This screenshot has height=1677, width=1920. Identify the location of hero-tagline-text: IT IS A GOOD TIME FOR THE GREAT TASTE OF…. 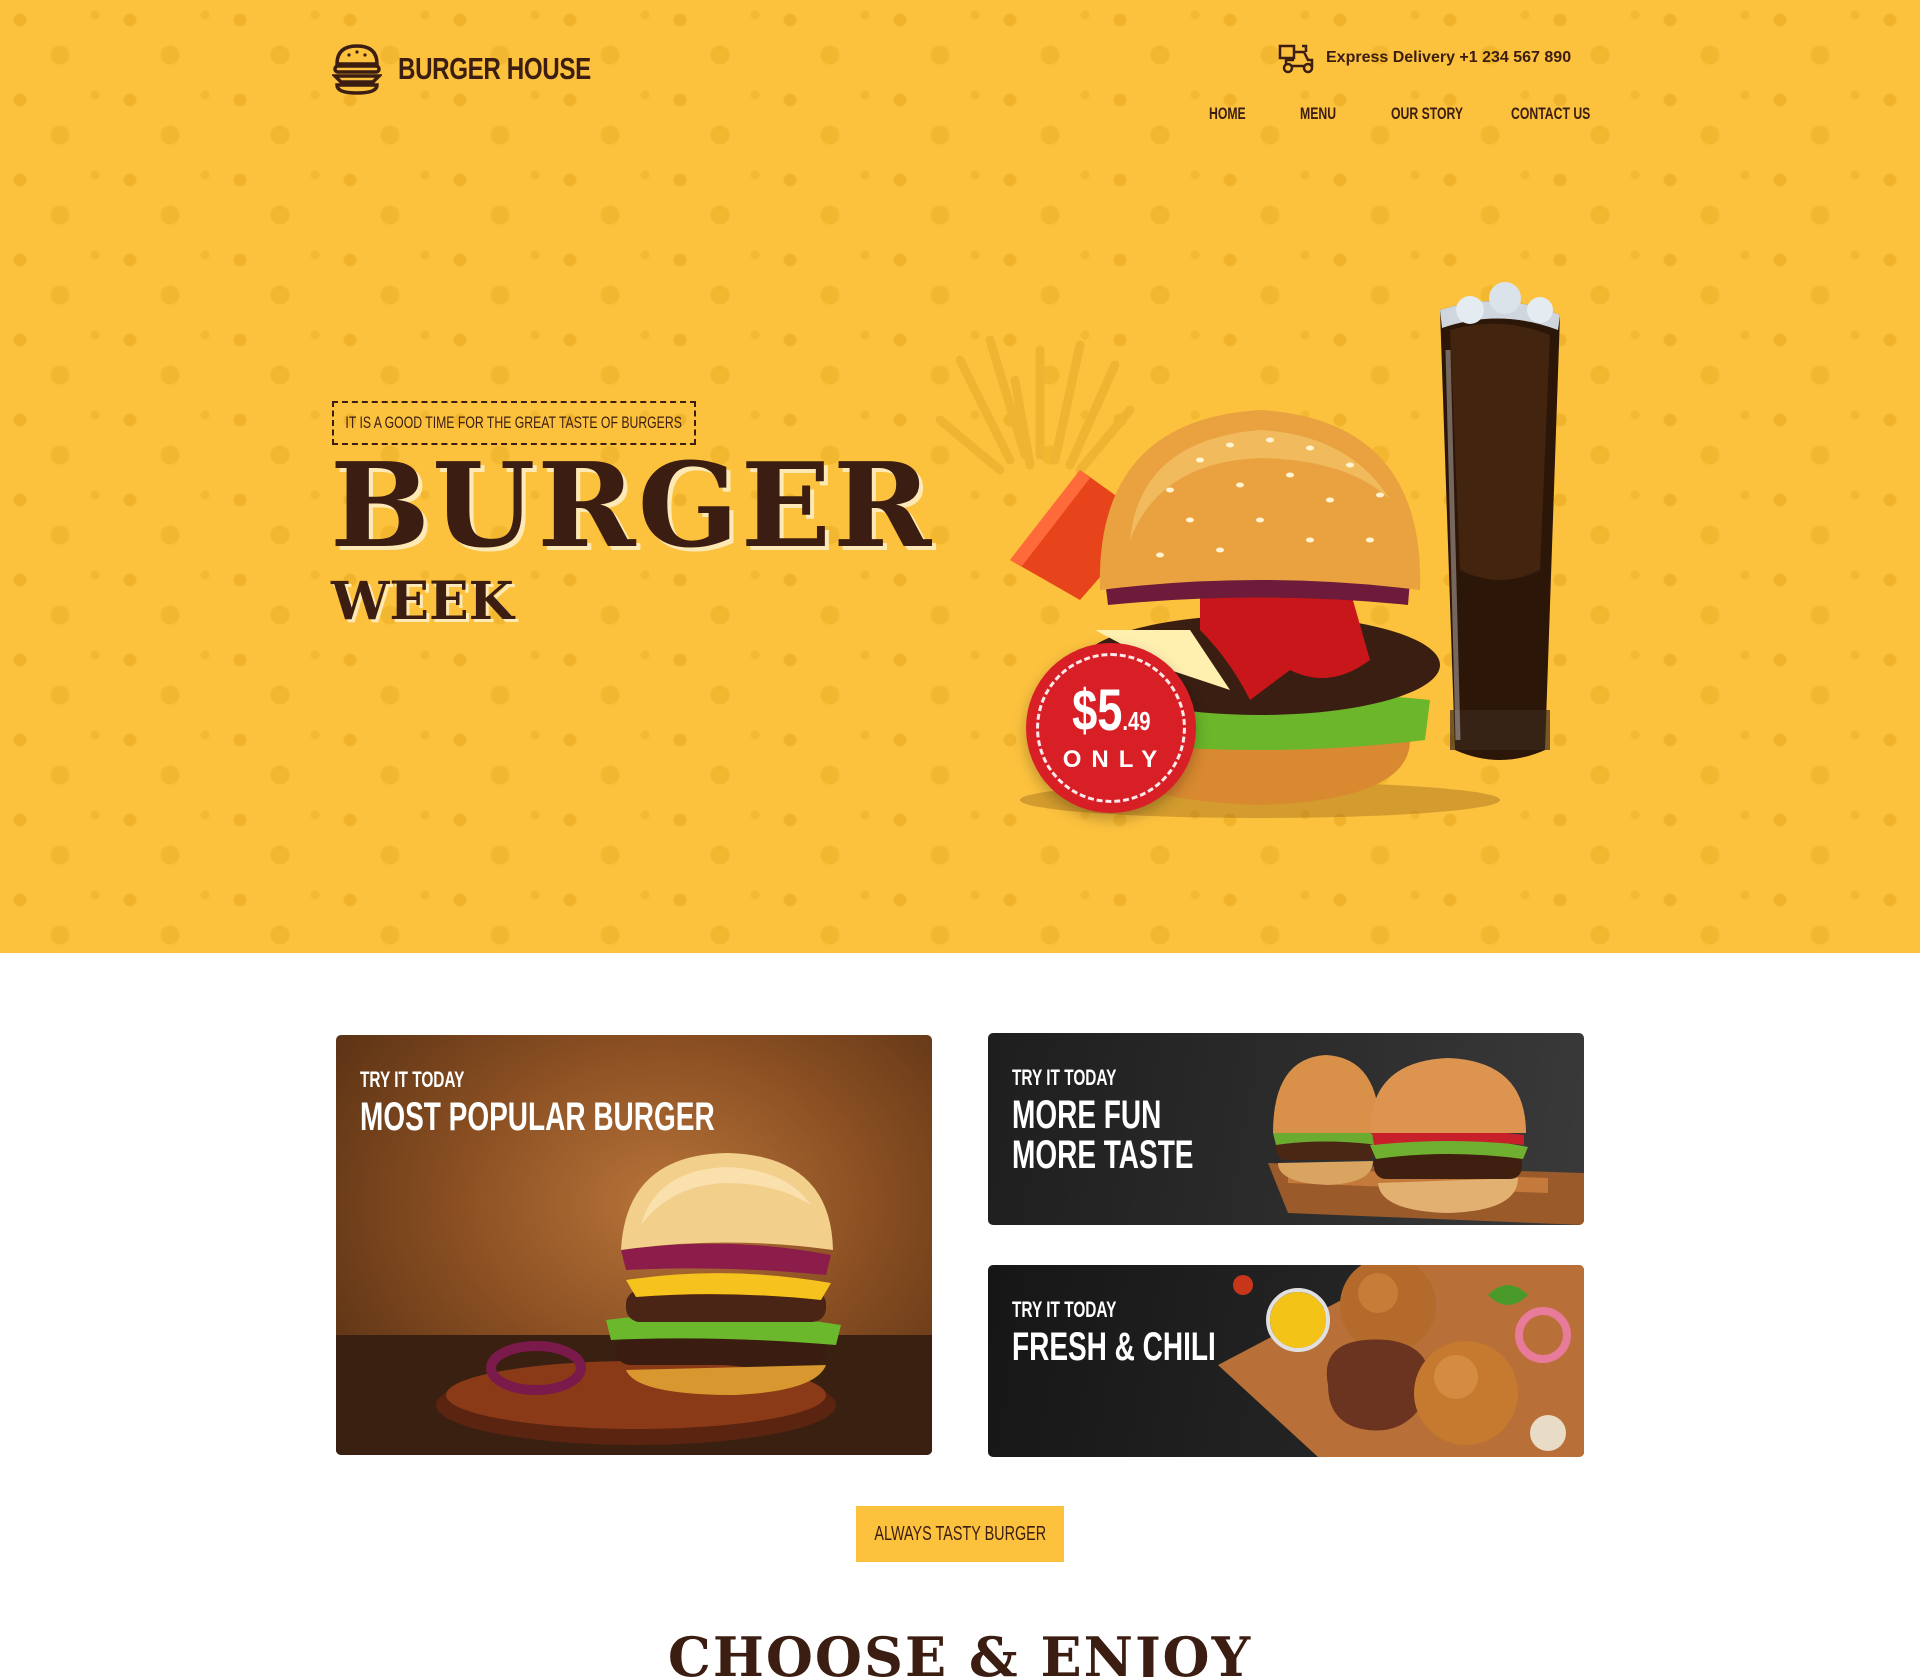
(514, 422).